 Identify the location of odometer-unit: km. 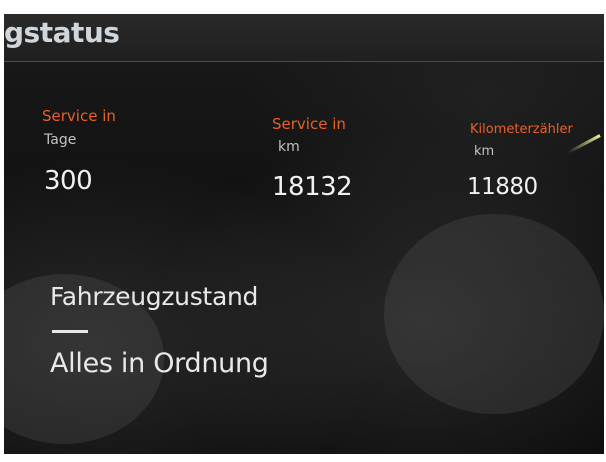
(484, 151).